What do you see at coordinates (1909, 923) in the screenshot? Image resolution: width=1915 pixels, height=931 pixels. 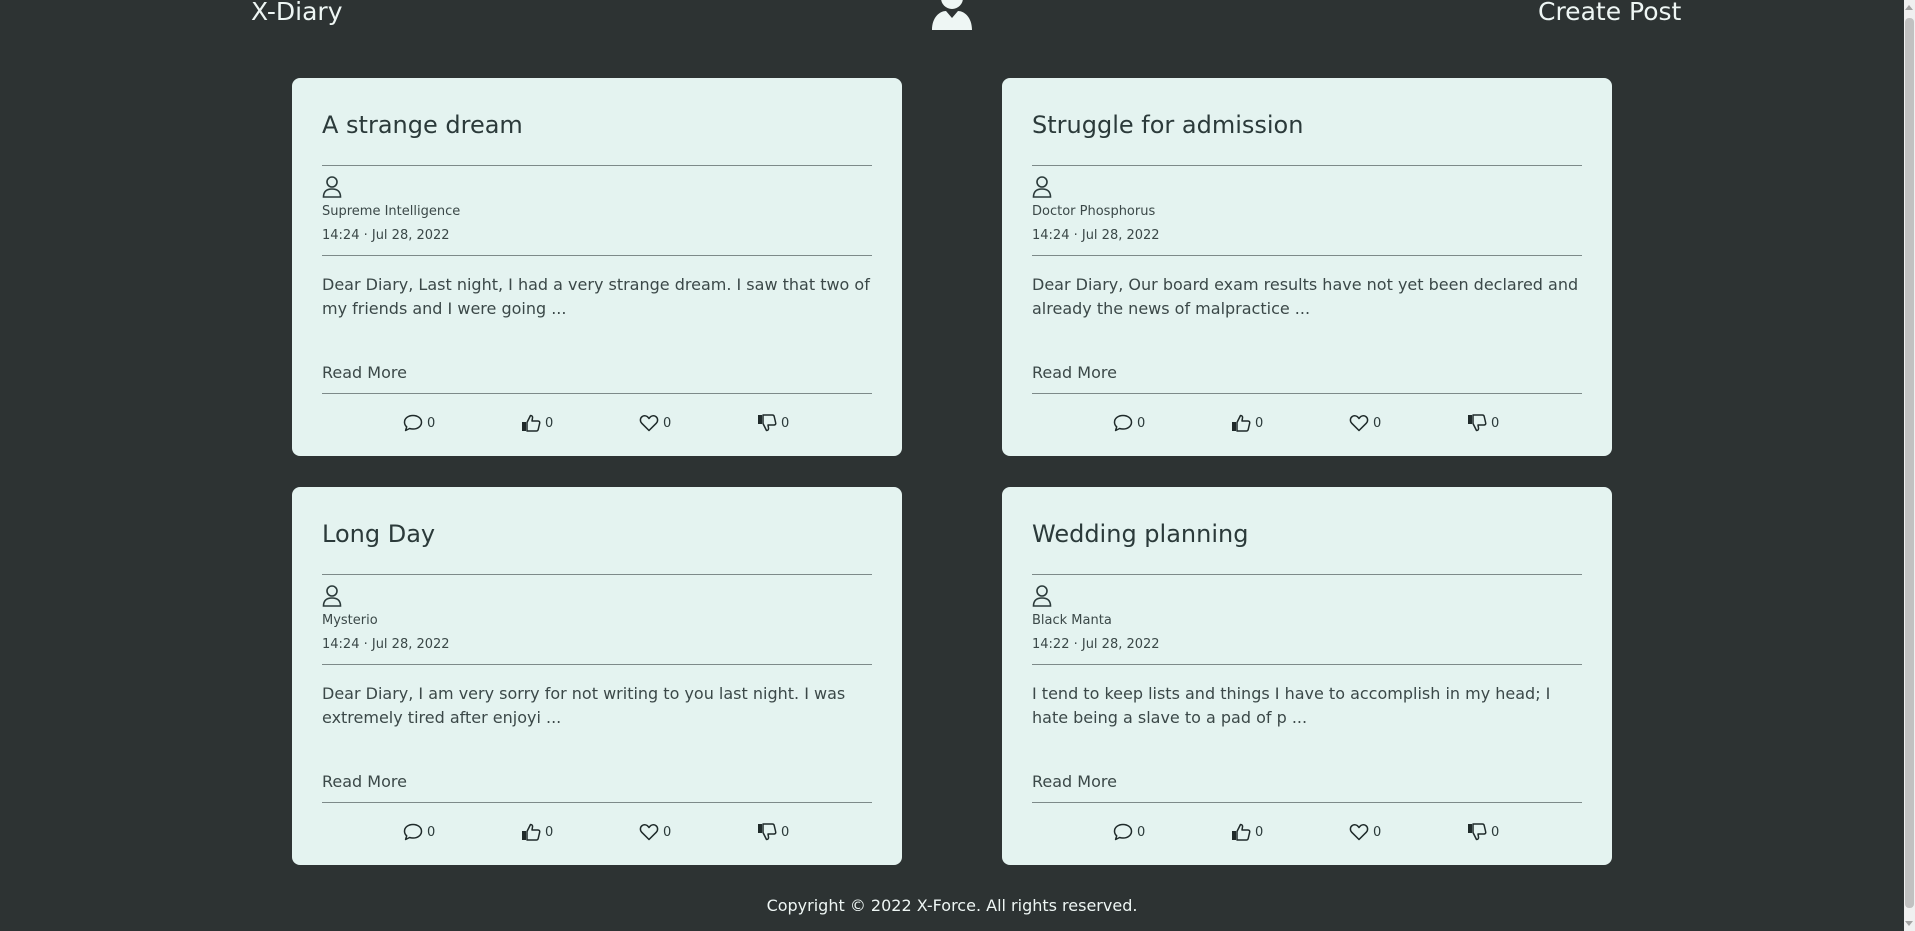 I see `scroll-down-arrow-icon` at bounding box center [1909, 923].